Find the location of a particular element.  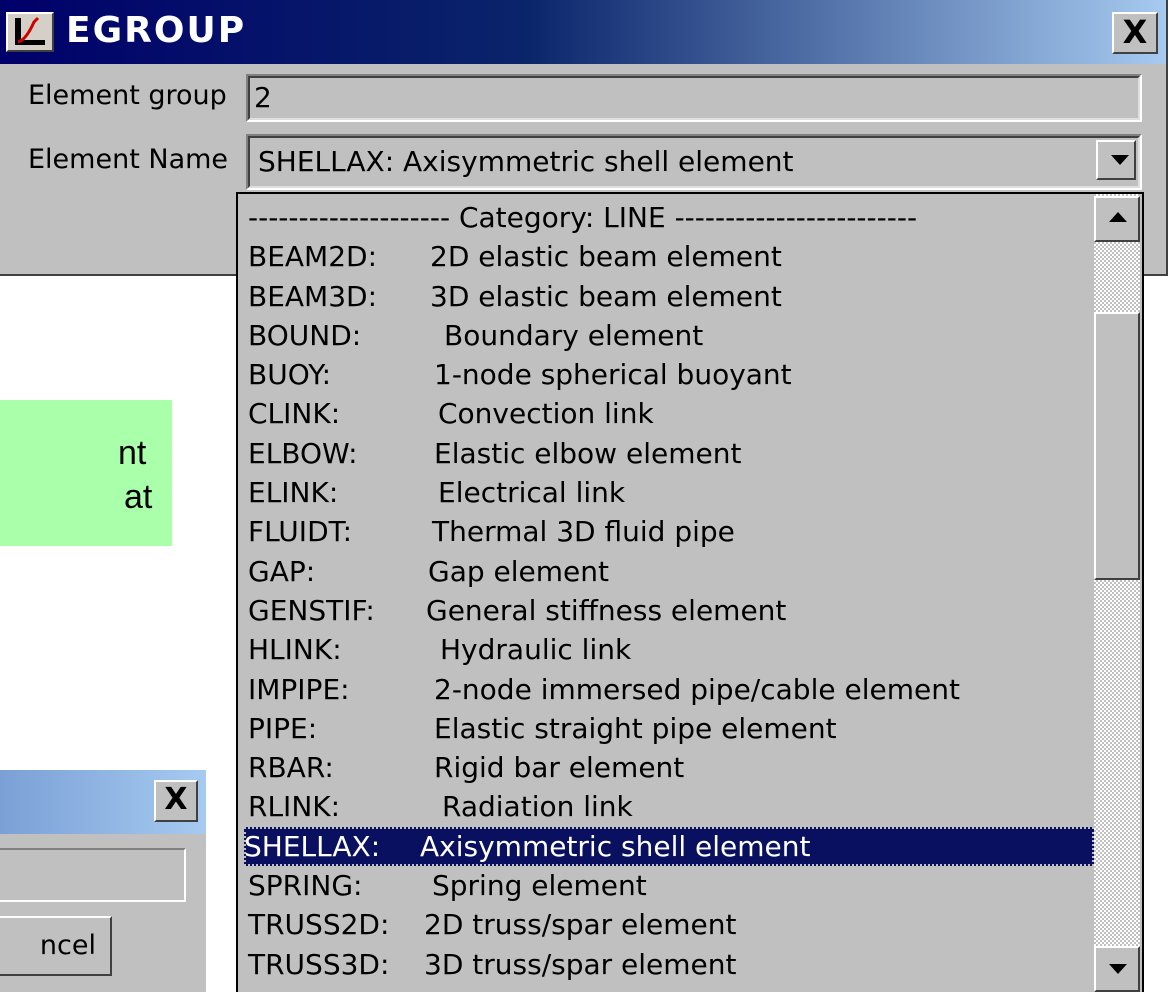

list-item-description: Hydraulic link is located at coordinates (536, 650).